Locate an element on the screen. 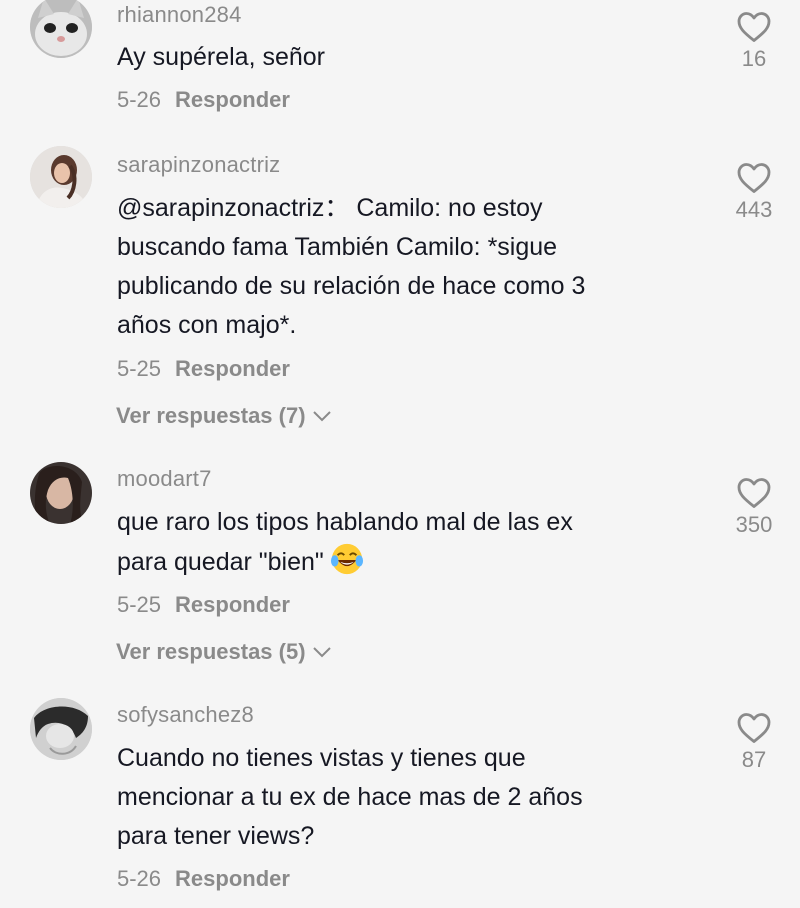 The image size is (800, 908). view-replies-label: Ver respuestas (7) is located at coordinates (211, 415).